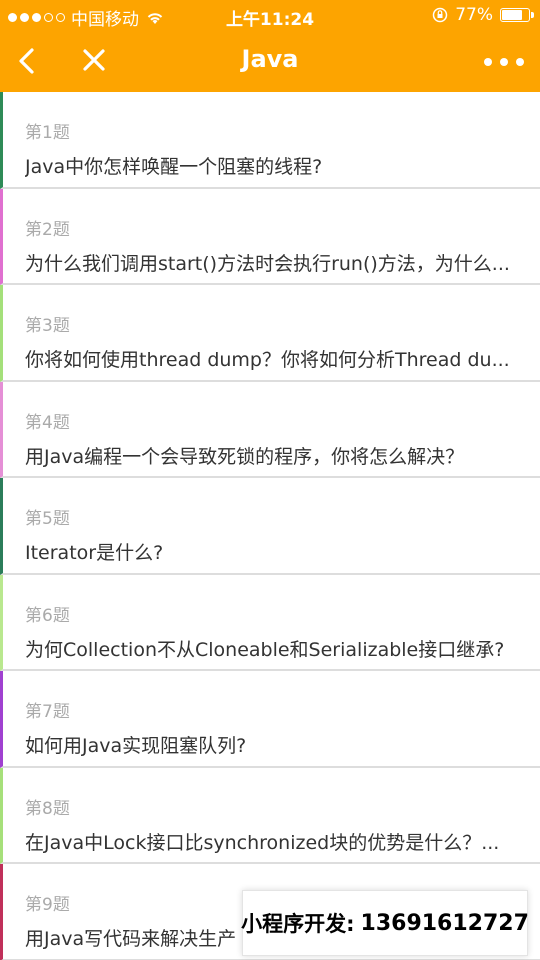 The width and height of the screenshot is (540, 960). What do you see at coordinates (174, 167) in the screenshot?
I see `question-text: Java中你怎样唤醒一个阻塞的线程?` at bounding box center [174, 167].